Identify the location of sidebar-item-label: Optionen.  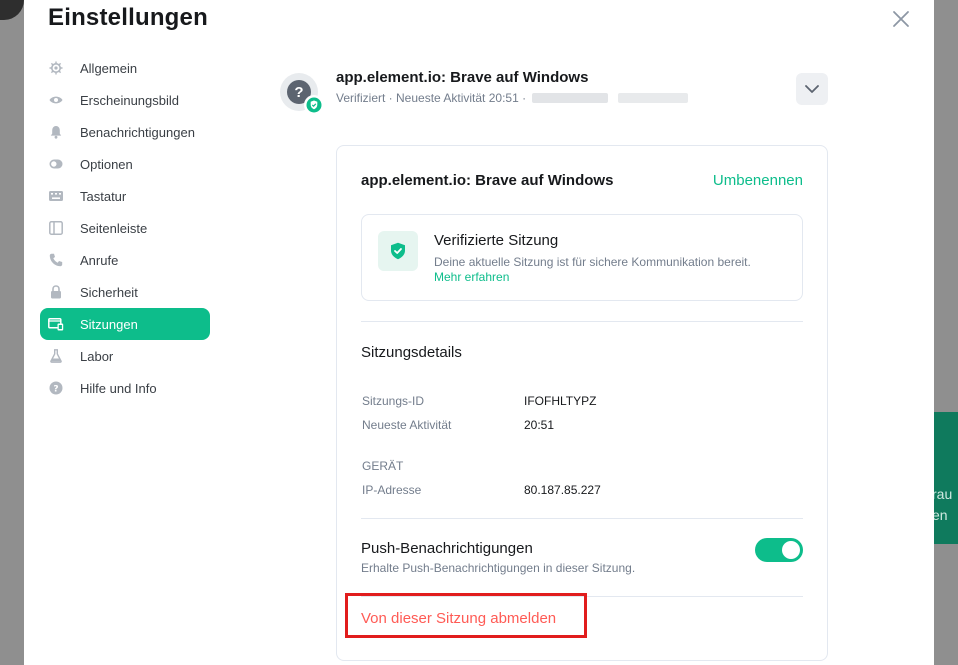
(106, 164).